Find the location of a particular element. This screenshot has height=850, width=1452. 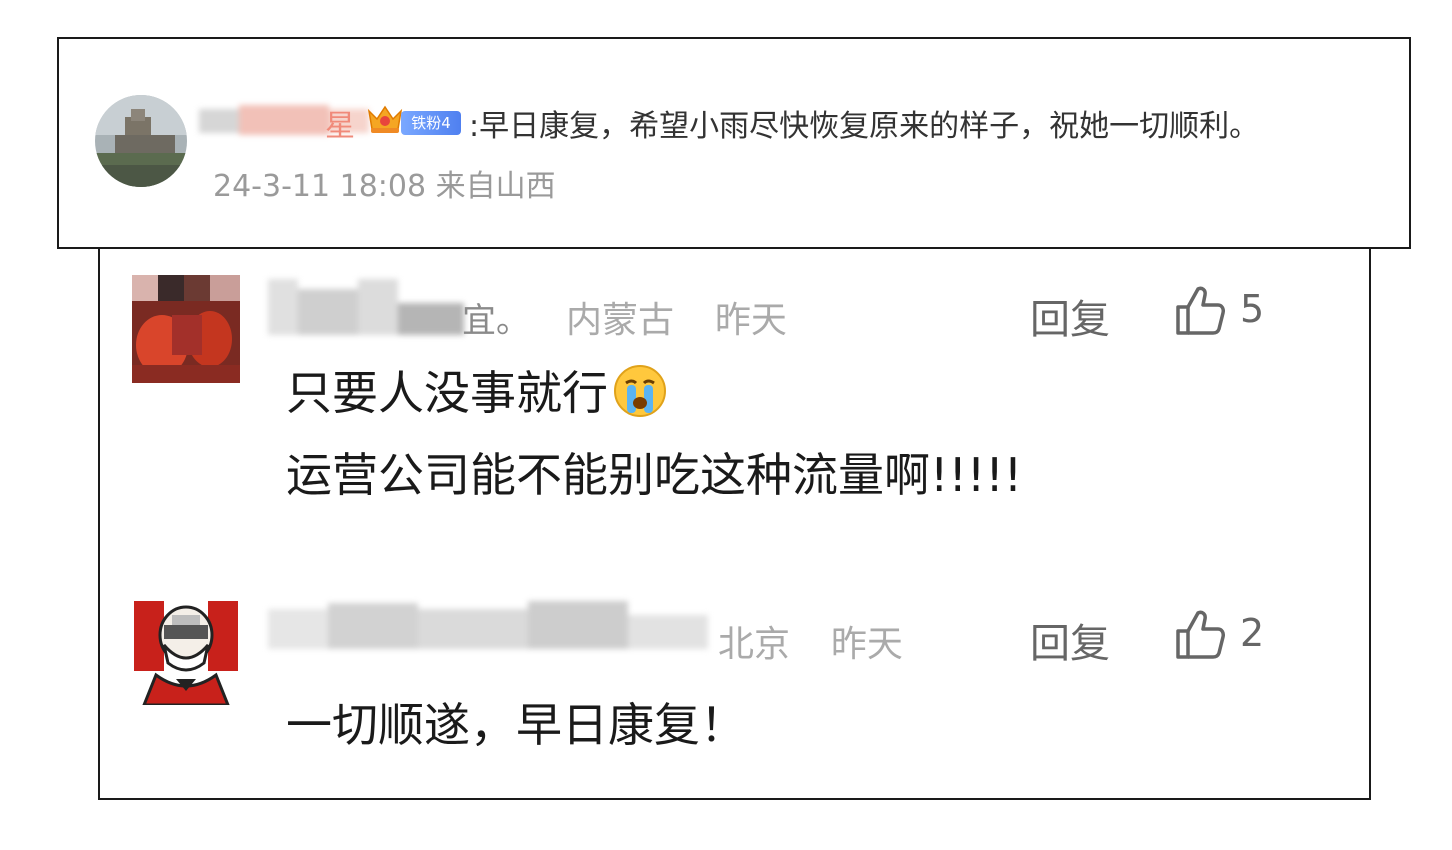

like-button: 5 is located at coordinates (1232, 311).